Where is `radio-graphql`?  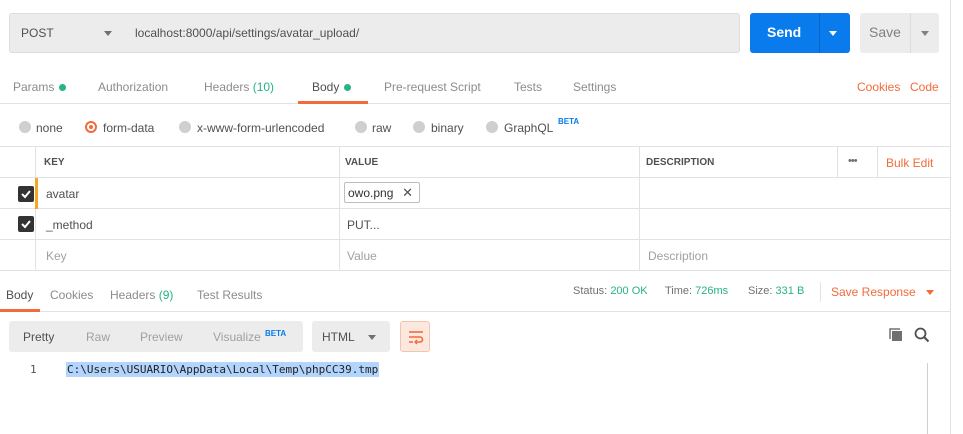
radio-graphql is located at coordinates (492, 127).